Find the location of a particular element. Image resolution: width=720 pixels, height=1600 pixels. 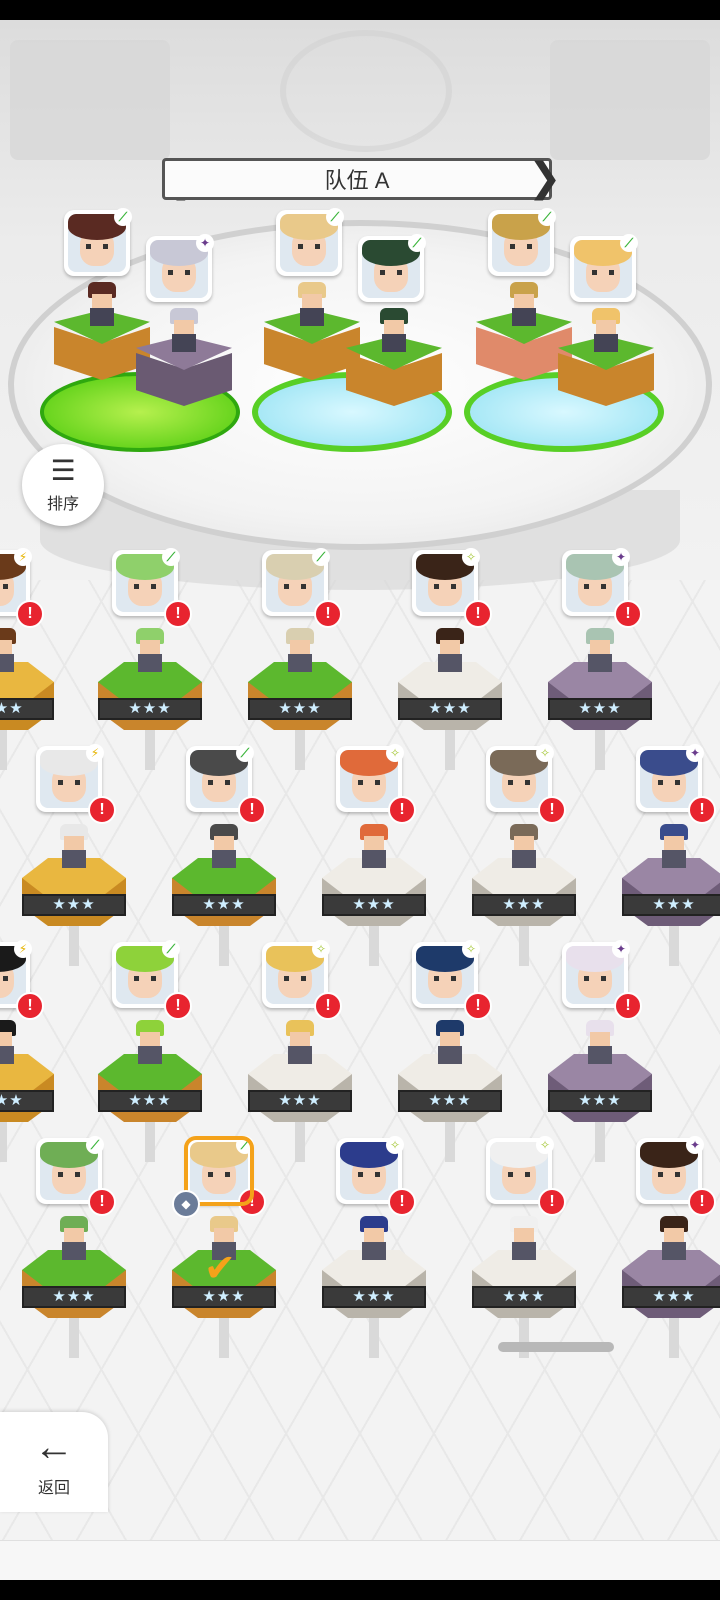

team-member-portrait: ✦ is located at coordinates (180, 268).